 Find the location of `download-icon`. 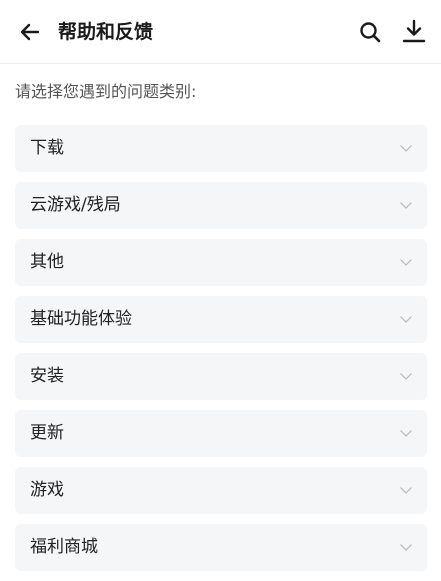

download-icon is located at coordinates (414, 31).